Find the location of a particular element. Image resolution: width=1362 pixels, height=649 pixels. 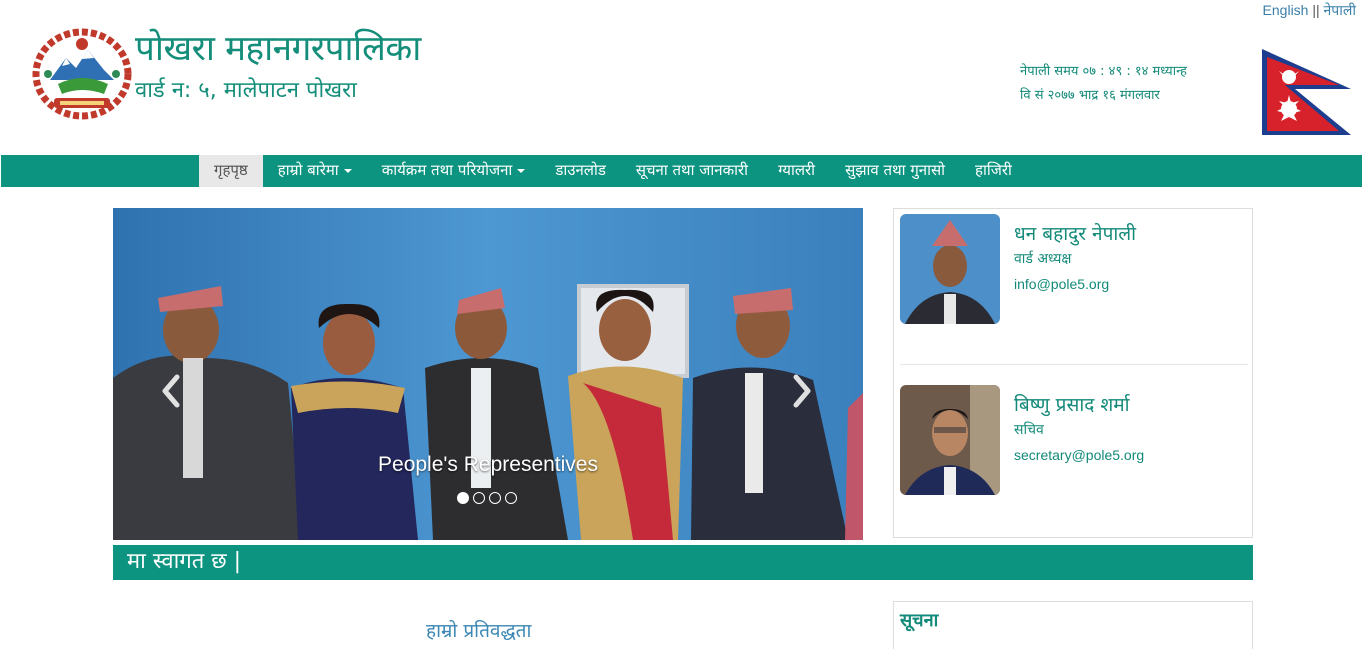

nav-item: सुझाव तथा गुनासो is located at coordinates (895, 171).